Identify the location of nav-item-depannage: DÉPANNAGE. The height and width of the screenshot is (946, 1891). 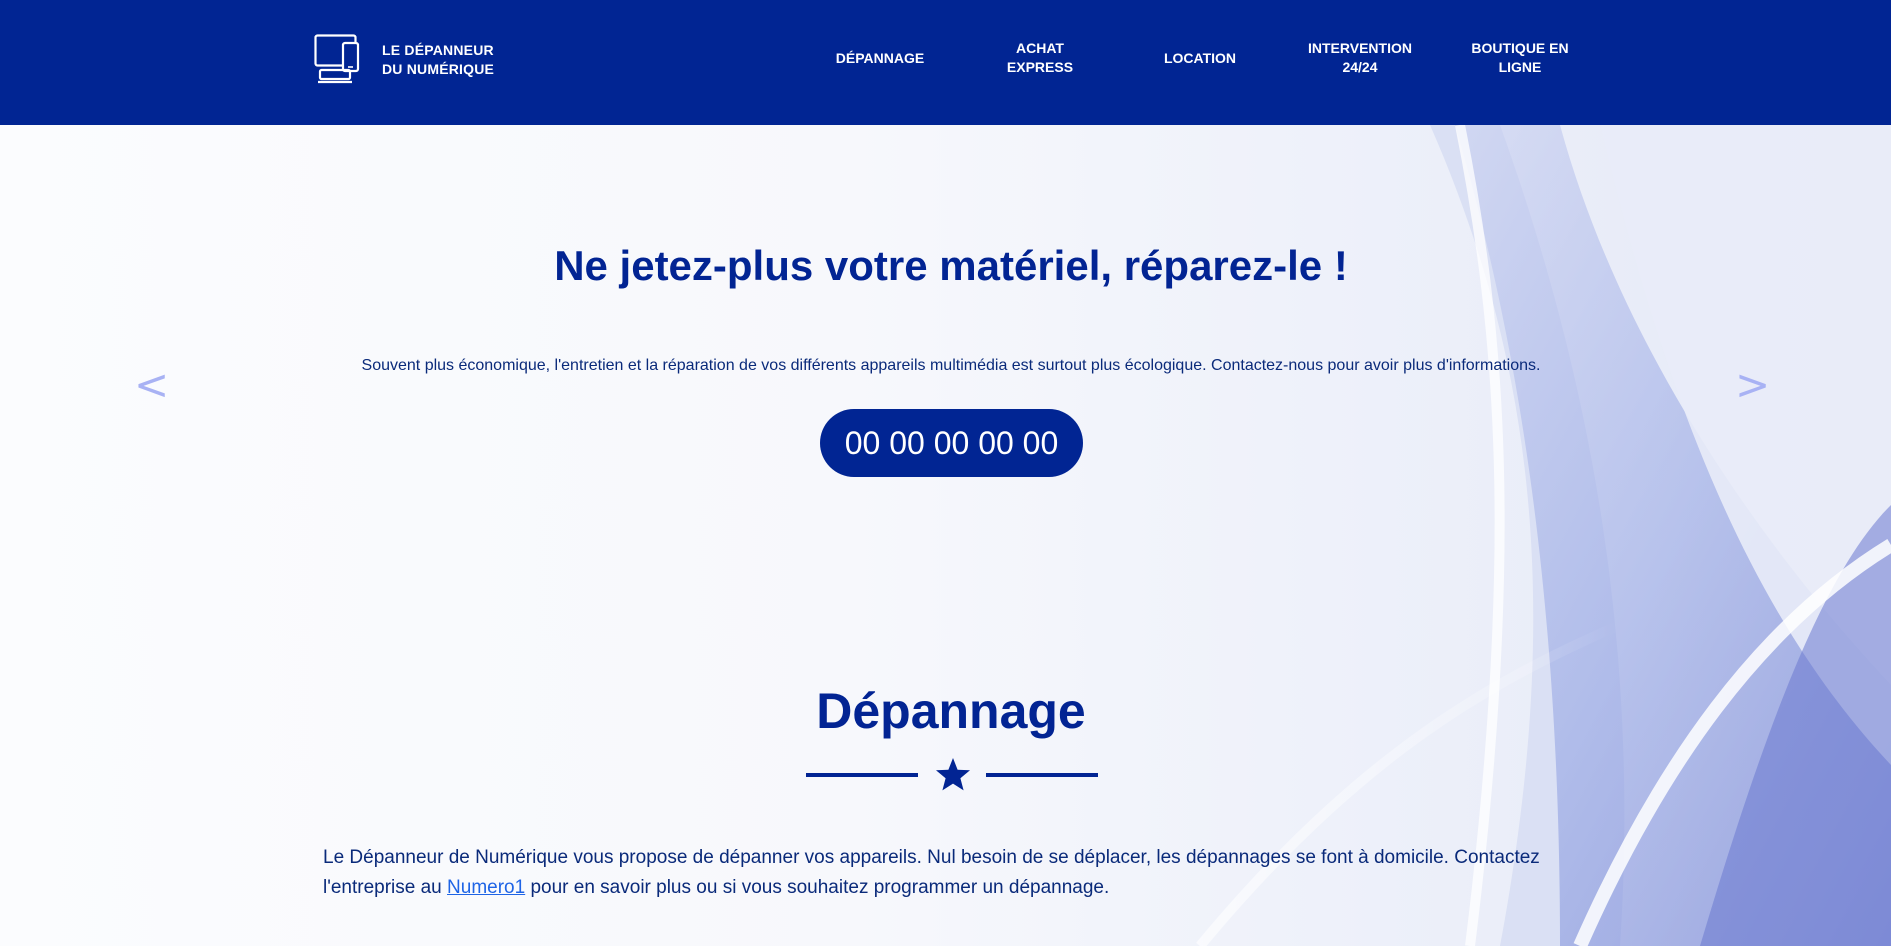
(880, 58).